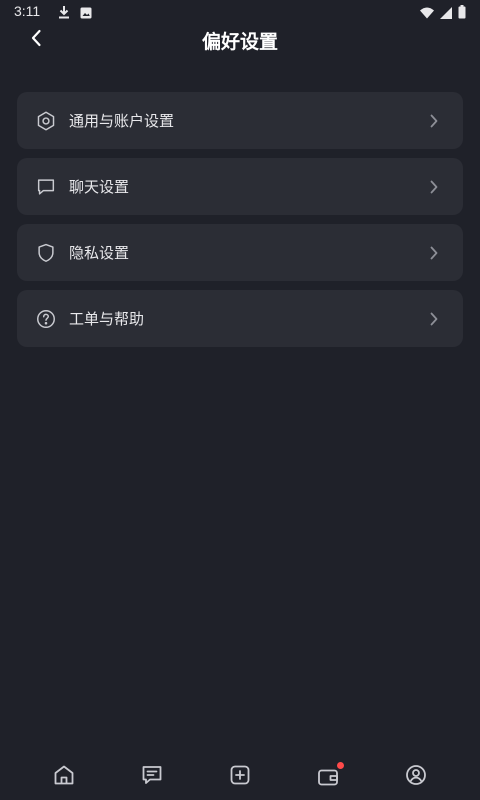 The height and width of the screenshot is (800, 480). Describe the element at coordinates (462, 13) in the screenshot. I see `battery-icon` at that location.